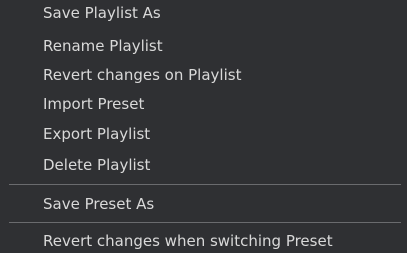 The image size is (407, 253). What do you see at coordinates (96, 165) in the screenshot?
I see `menu-item-delete-playlist: Delete Playlist` at bounding box center [96, 165].